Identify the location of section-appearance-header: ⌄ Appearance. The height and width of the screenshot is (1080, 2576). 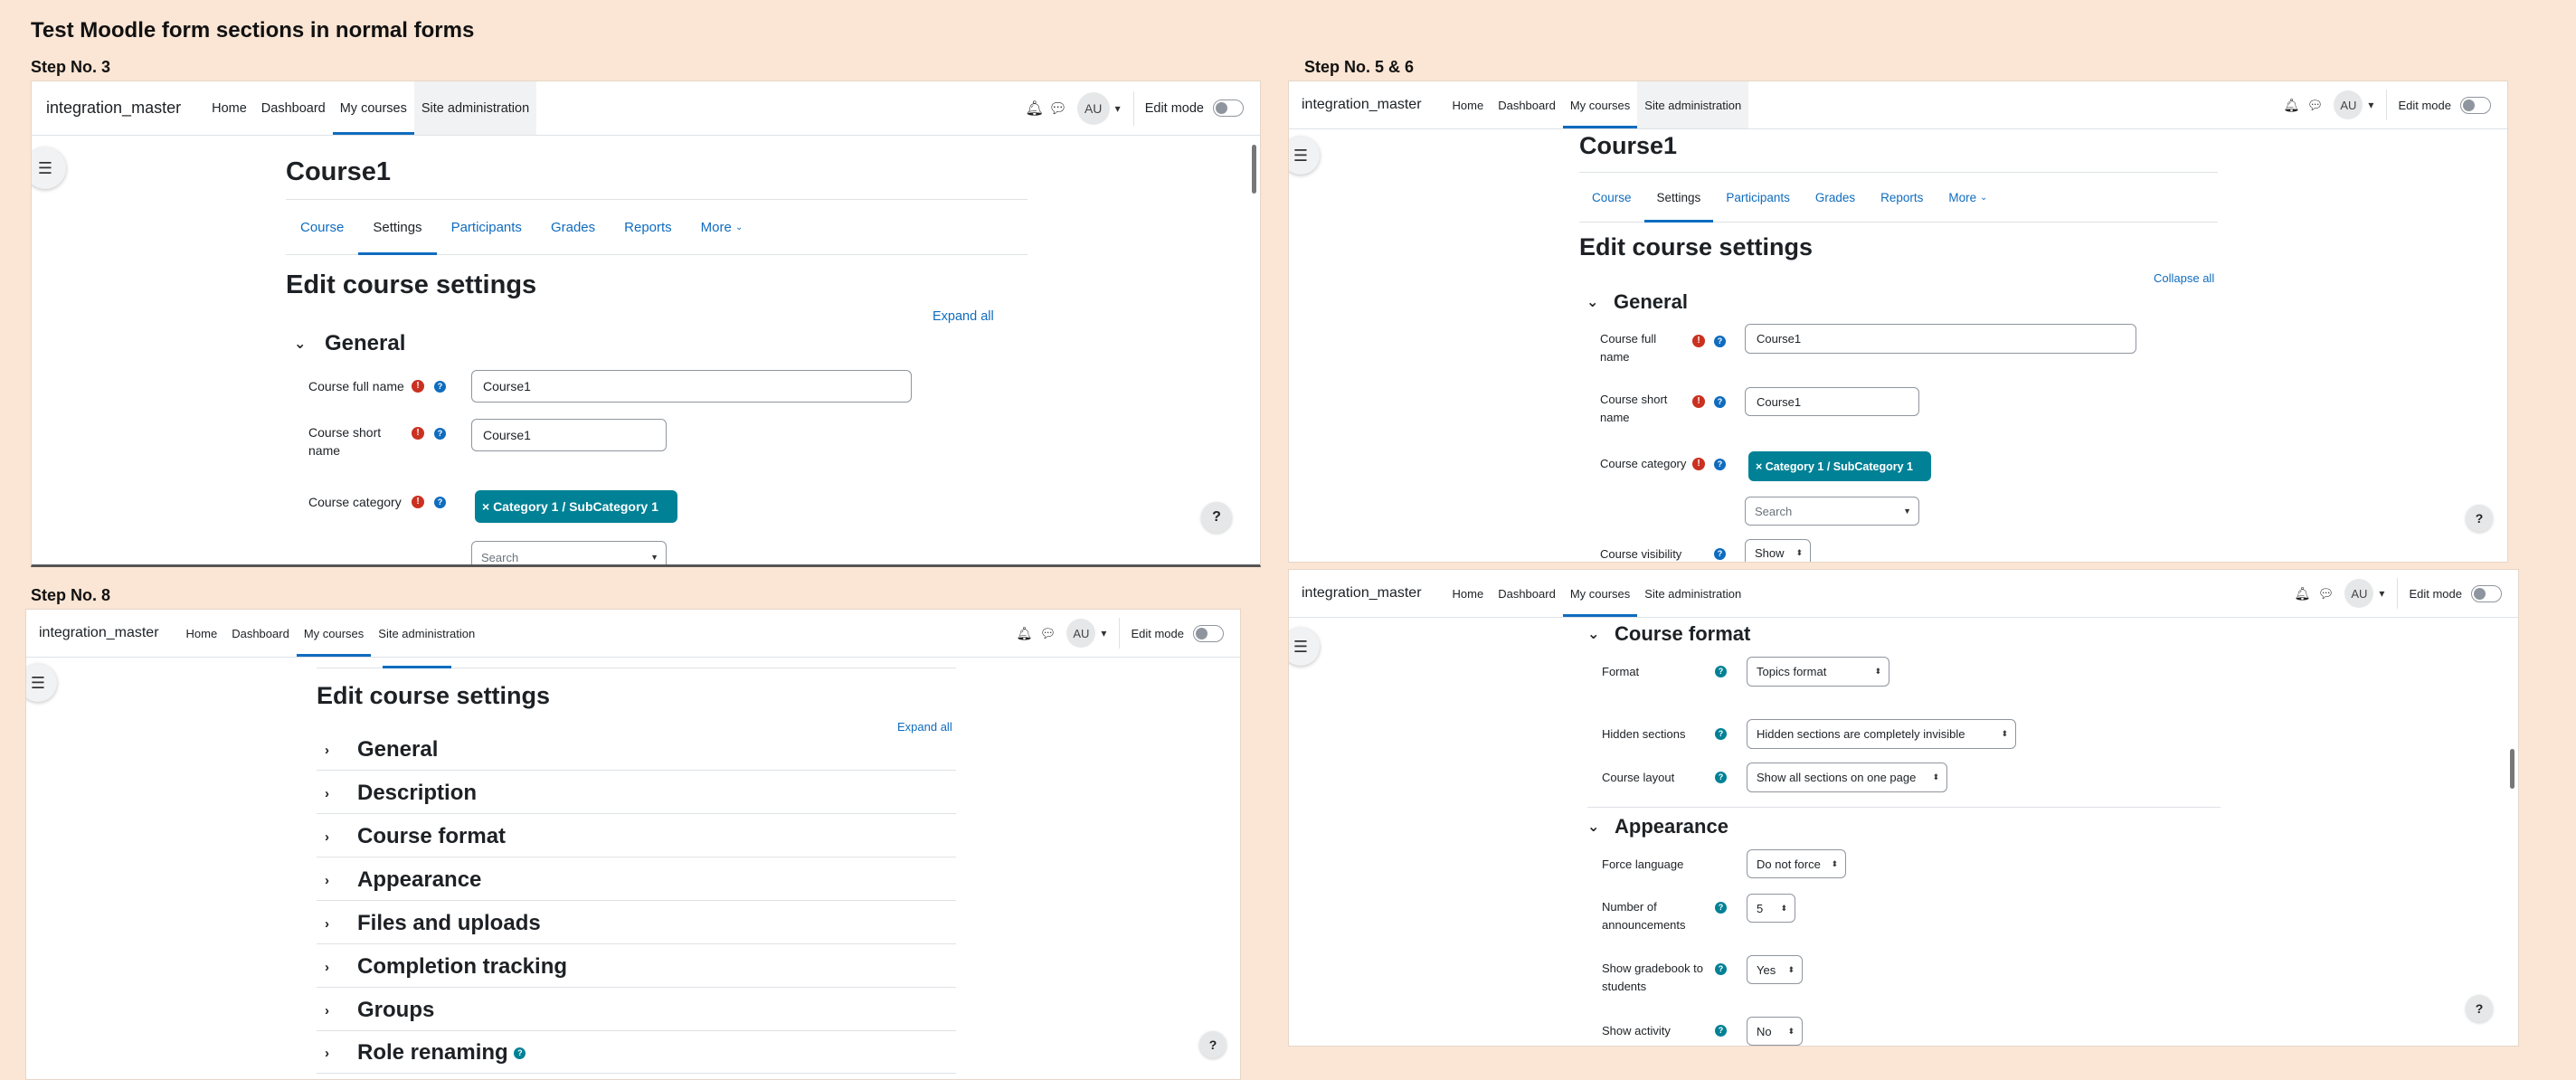
(1658, 826).